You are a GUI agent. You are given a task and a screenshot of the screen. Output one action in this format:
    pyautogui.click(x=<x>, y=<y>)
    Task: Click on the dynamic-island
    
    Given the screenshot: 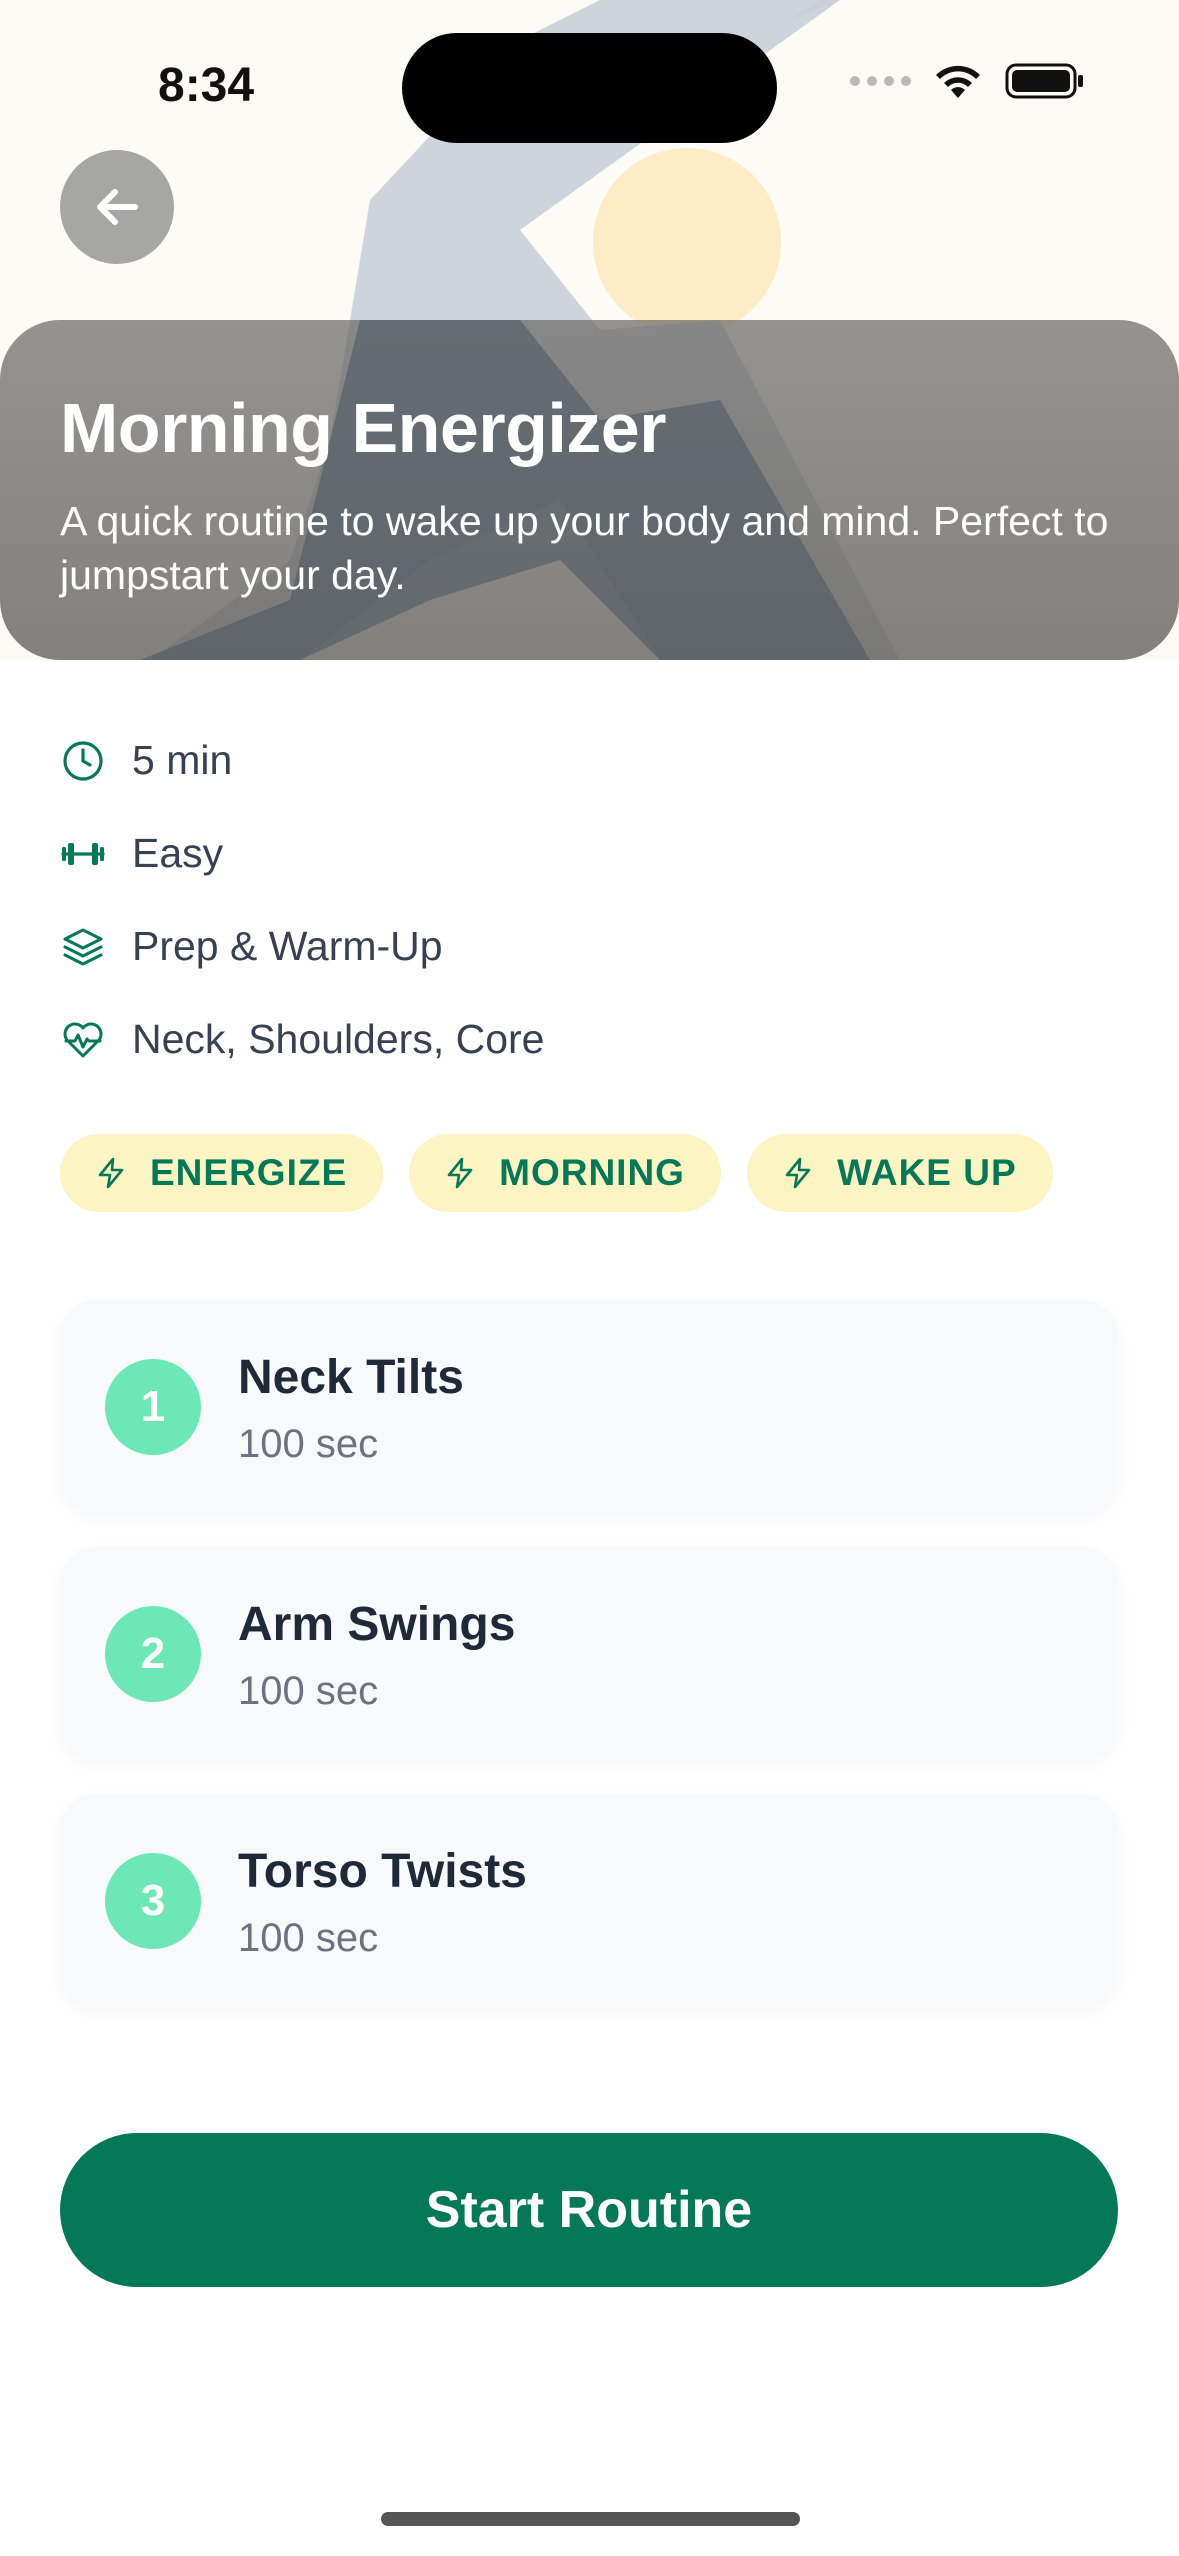 What is the action you would take?
    pyautogui.click(x=589, y=88)
    